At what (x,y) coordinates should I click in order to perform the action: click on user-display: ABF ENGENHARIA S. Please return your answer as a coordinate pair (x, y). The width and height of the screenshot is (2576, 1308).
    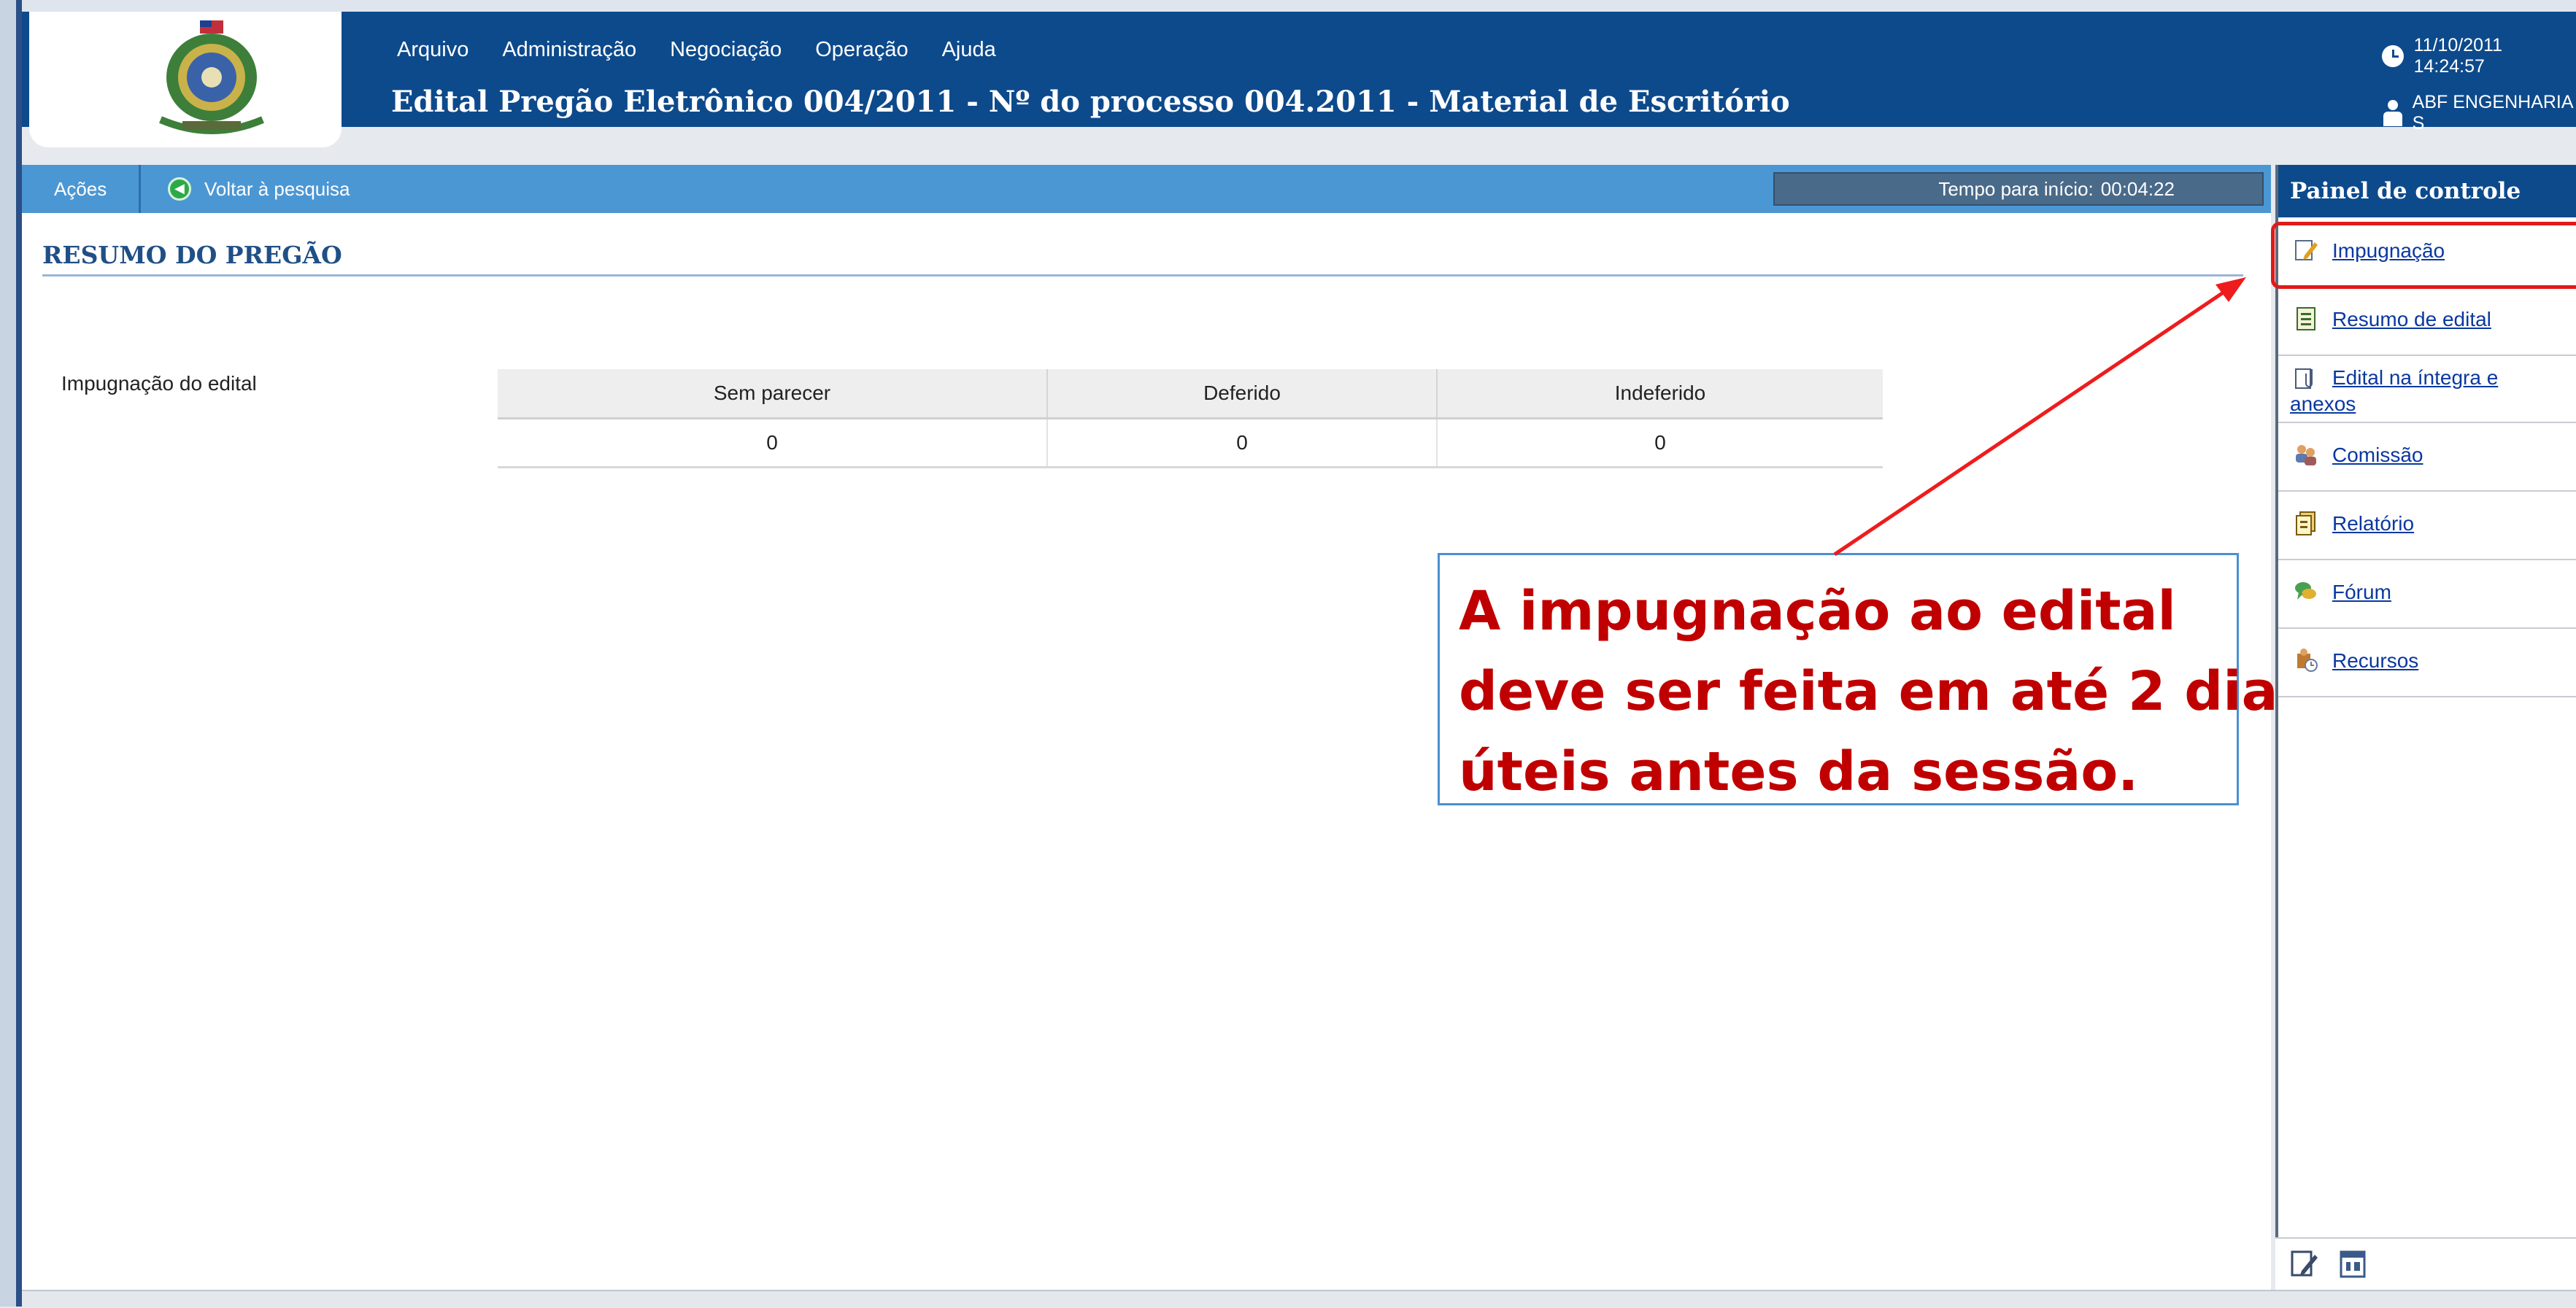
    Looking at the image, I should click on (2479, 113).